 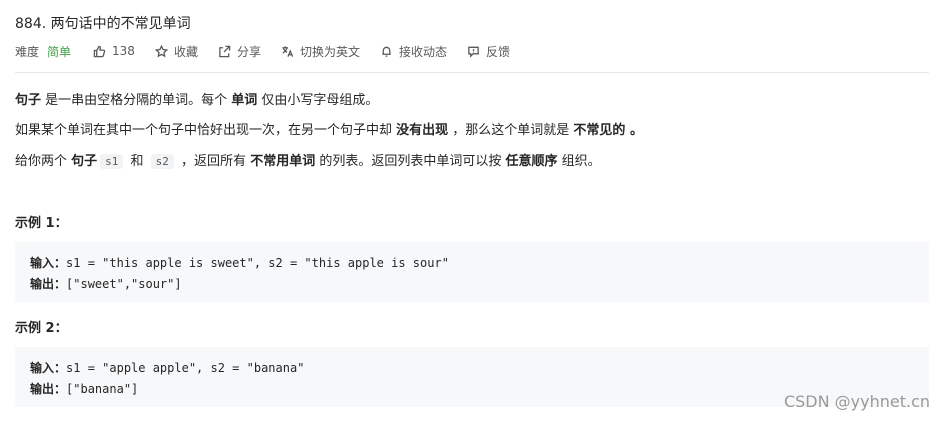 What do you see at coordinates (185, 51) in the screenshot?
I see `favorite-label: 收藏` at bounding box center [185, 51].